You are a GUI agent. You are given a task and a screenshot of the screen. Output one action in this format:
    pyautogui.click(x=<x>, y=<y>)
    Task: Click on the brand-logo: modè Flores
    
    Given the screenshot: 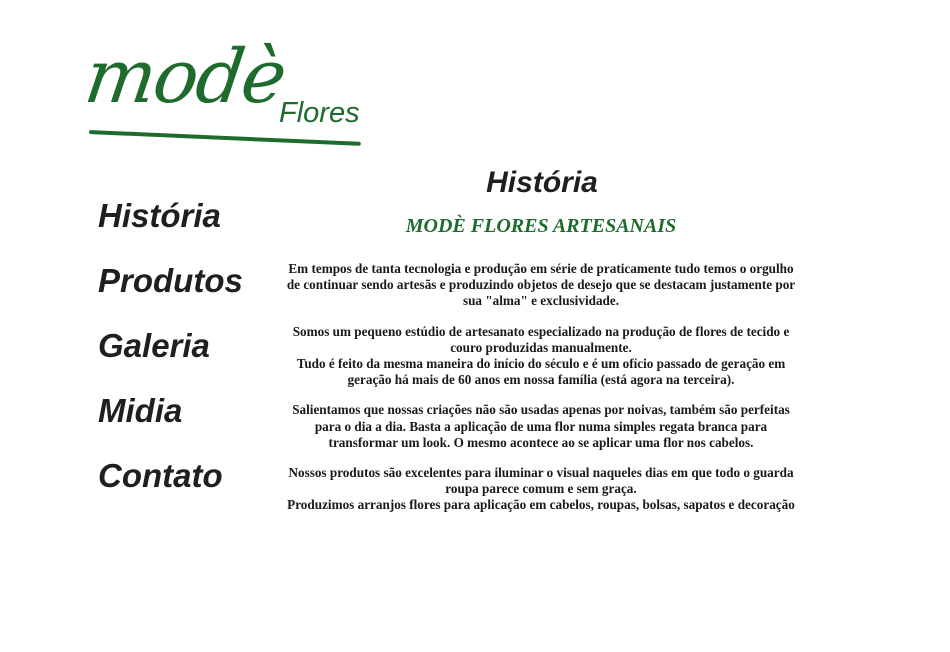 What is the action you would take?
    pyautogui.click(x=228, y=92)
    